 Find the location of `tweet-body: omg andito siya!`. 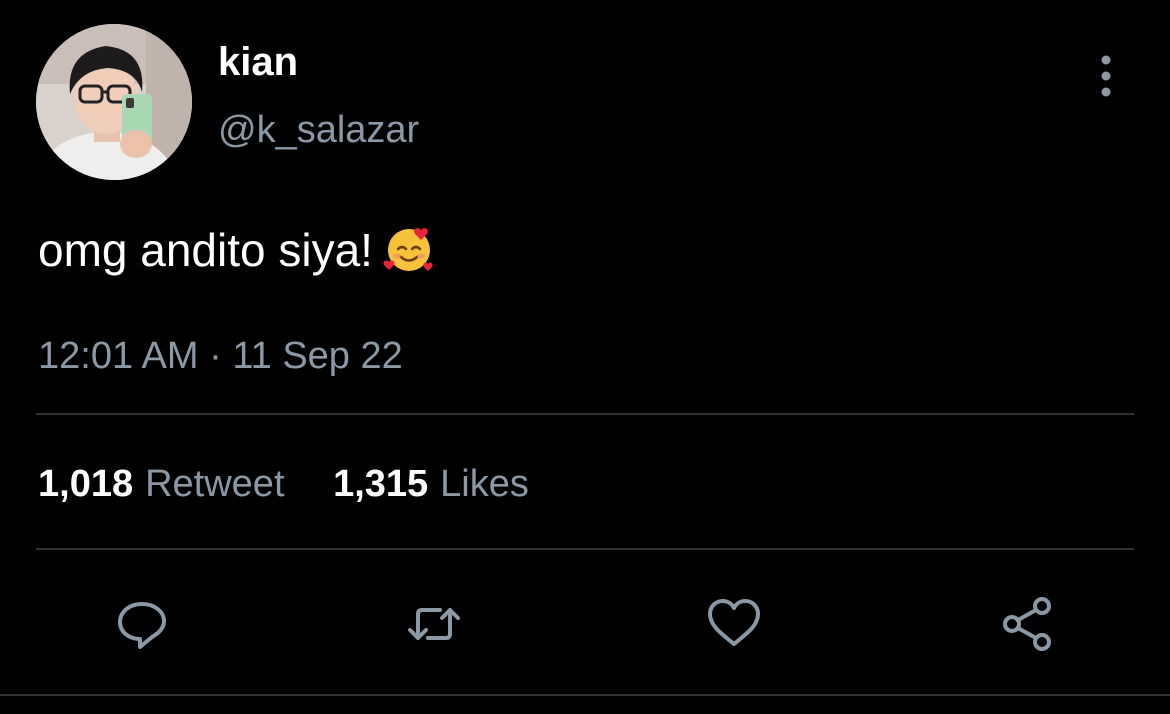

tweet-body: omg andito siya! is located at coordinates (205, 250).